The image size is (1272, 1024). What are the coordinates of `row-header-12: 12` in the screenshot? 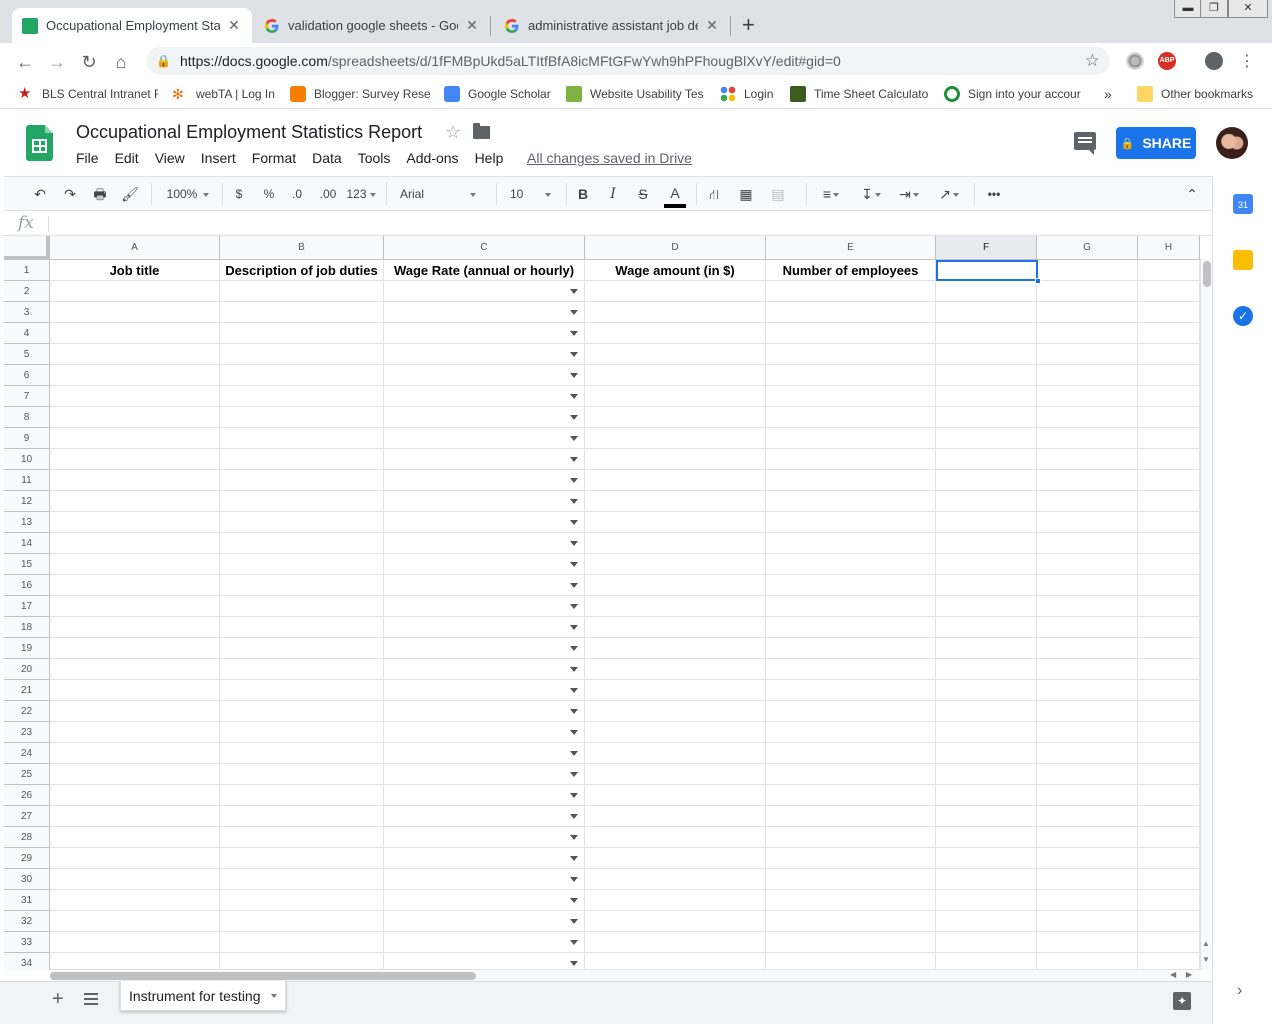 It's located at (27, 501).